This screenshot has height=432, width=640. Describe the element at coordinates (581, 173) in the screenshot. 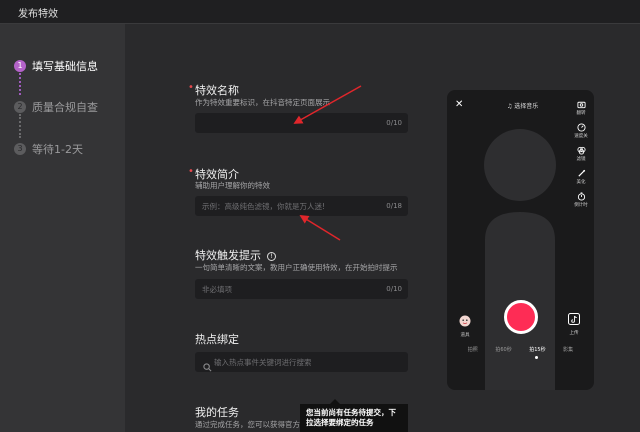

I see `beautify-icon` at that location.